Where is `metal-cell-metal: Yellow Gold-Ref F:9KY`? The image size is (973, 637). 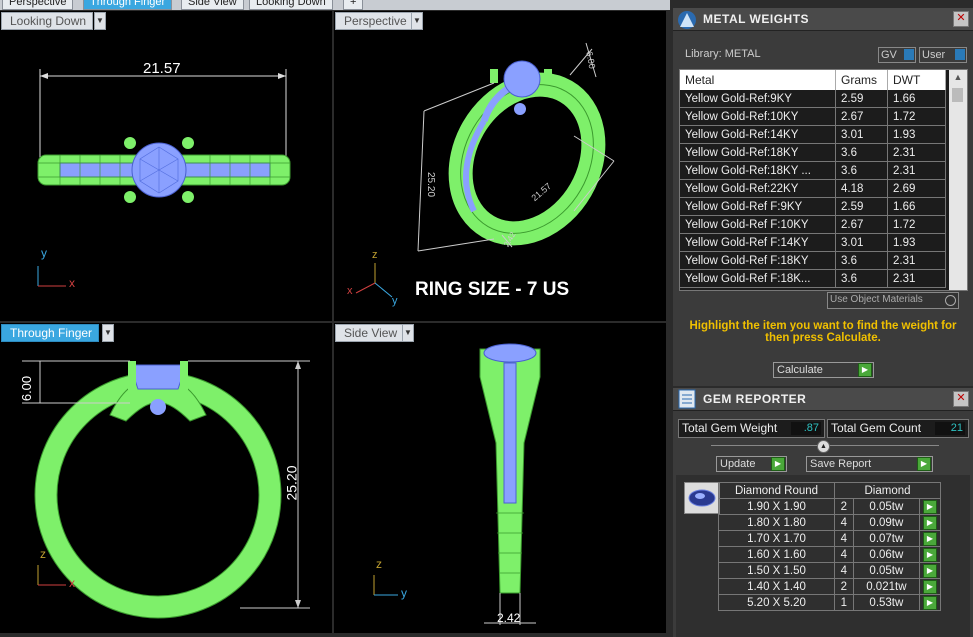 metal-cell-metal: Yellow Gold-Ref F:9KY is located at coordinates (758, 206).